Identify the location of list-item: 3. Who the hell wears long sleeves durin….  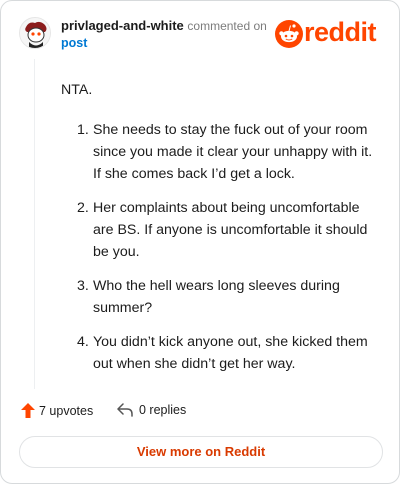
(218, 297).